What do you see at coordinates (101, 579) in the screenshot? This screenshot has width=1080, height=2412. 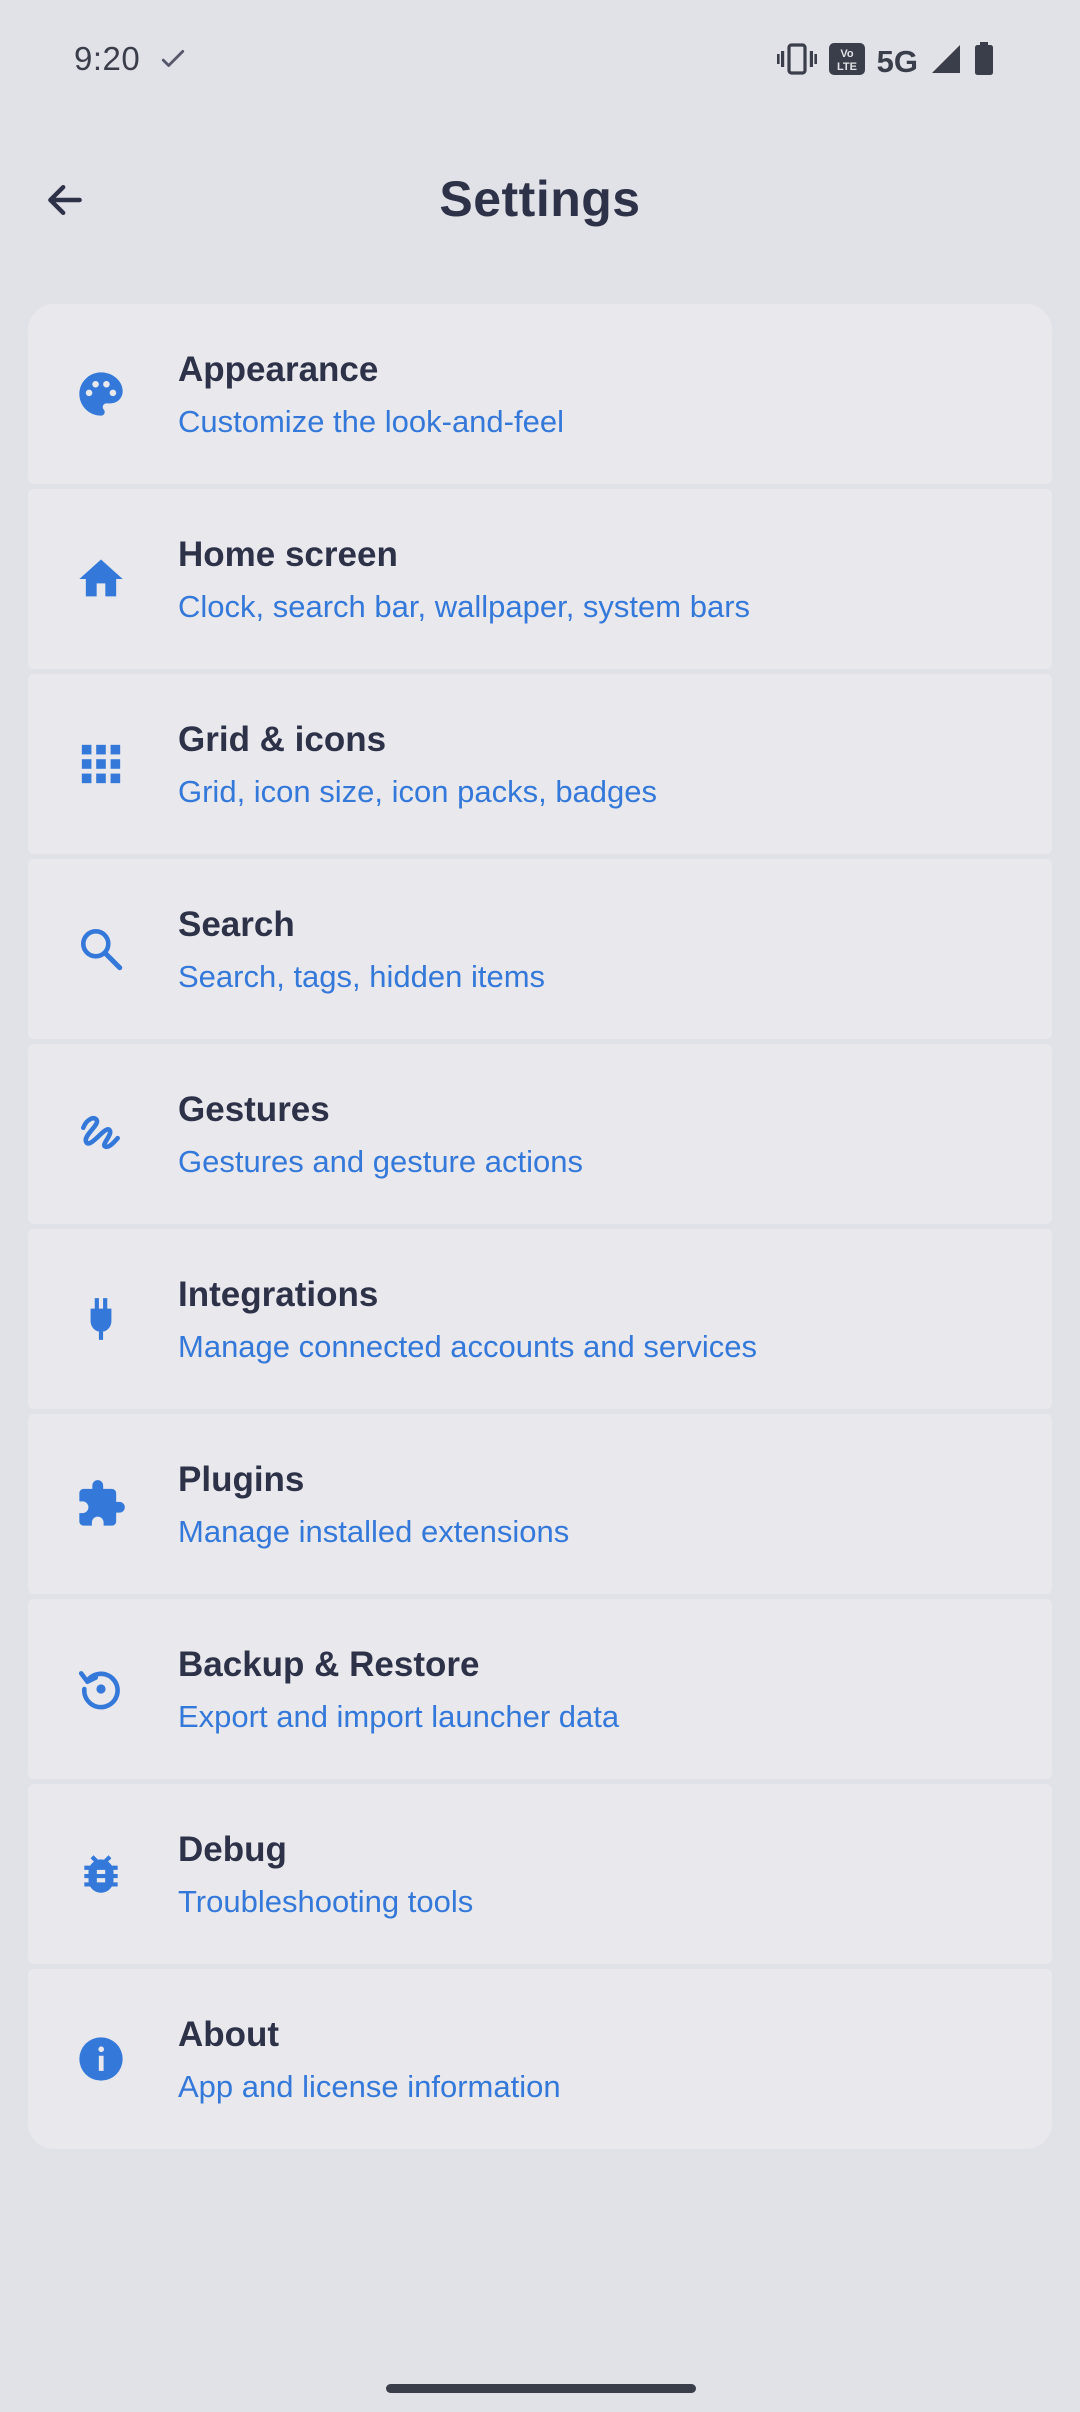 I see `home-icon` at bounding box center [101, 579].